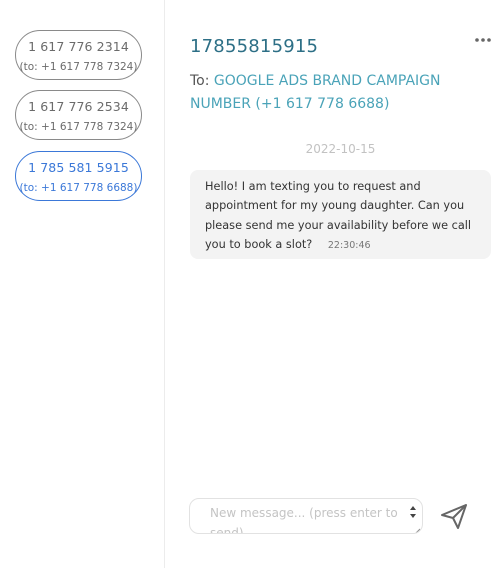 This screenshot has width=502, height=568. Describe the element at coordinates (200, 81) in the screenshot. I see `recipient-label: To:` at that location.